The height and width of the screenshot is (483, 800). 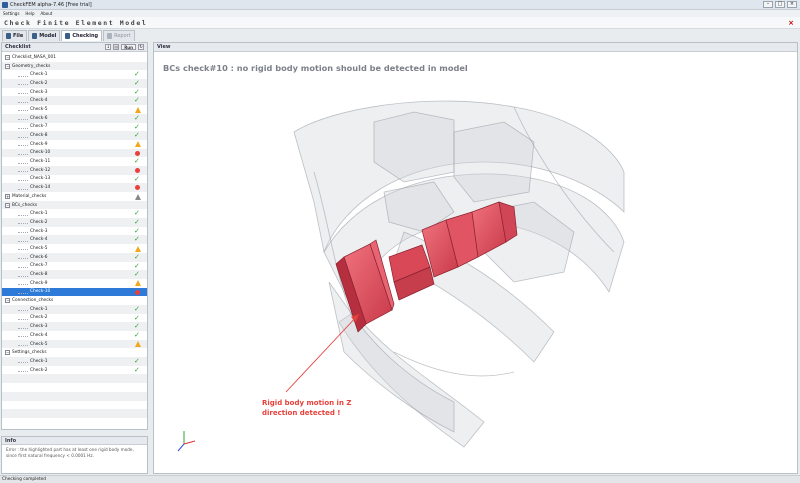 I want to click on checklist-tools: ↓ ▤ Run ↻, so click(x=124, y=47).